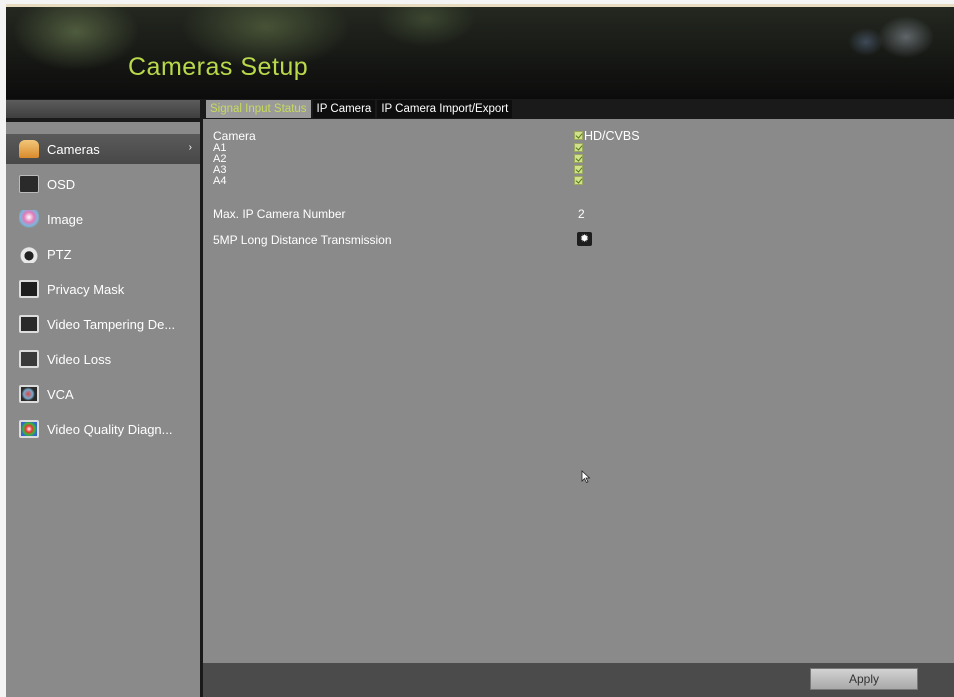 This screenshot has width=954, height=697. What do you see at coordinates (103, 394) in the screenshot?
I see `sidebar-item-vca: VCA` at bounding box center [103, 394].